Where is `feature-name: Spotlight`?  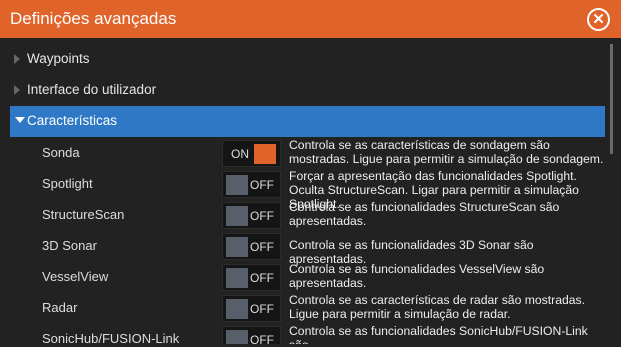
feature-name: Spotlight is located at coordinates (67, 183).